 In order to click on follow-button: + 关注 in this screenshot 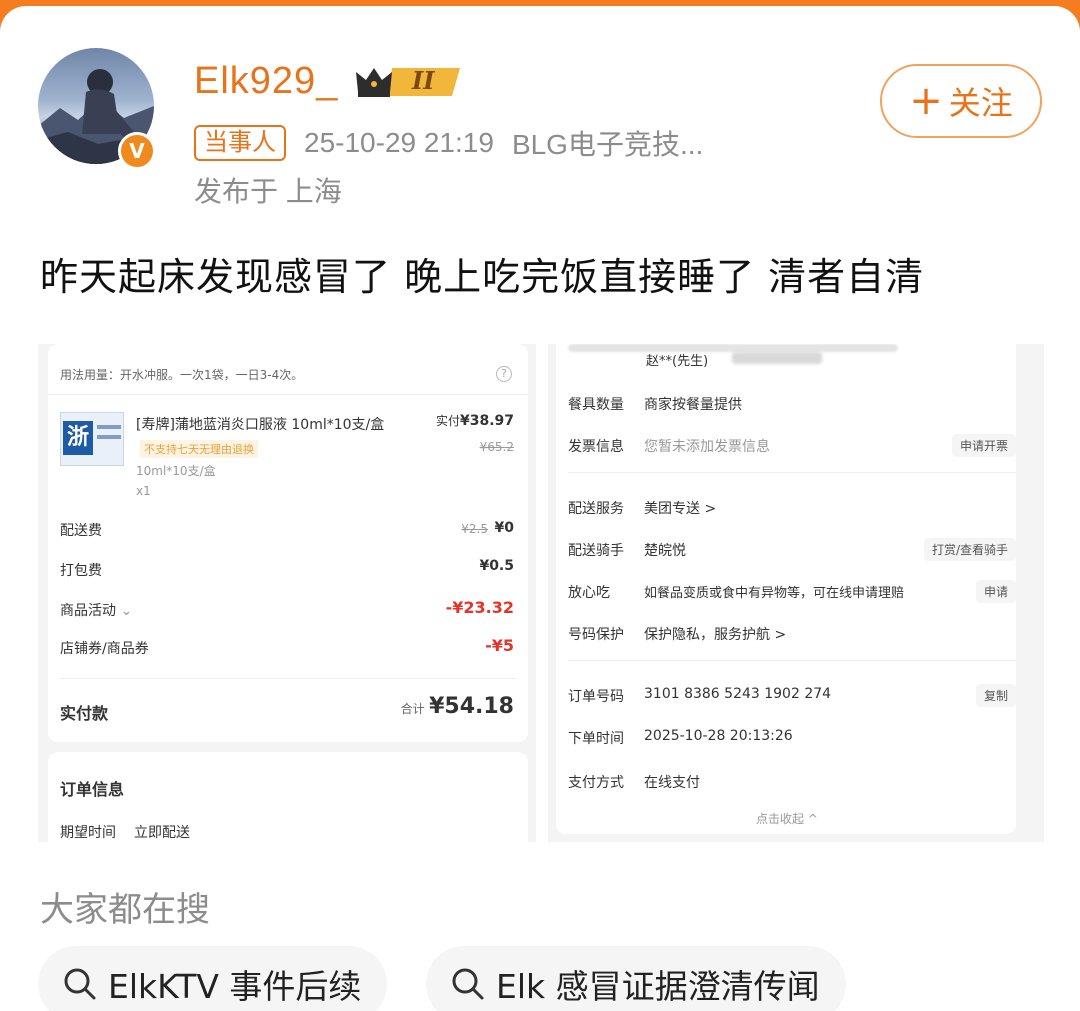, I will do `click(961, 101)`.